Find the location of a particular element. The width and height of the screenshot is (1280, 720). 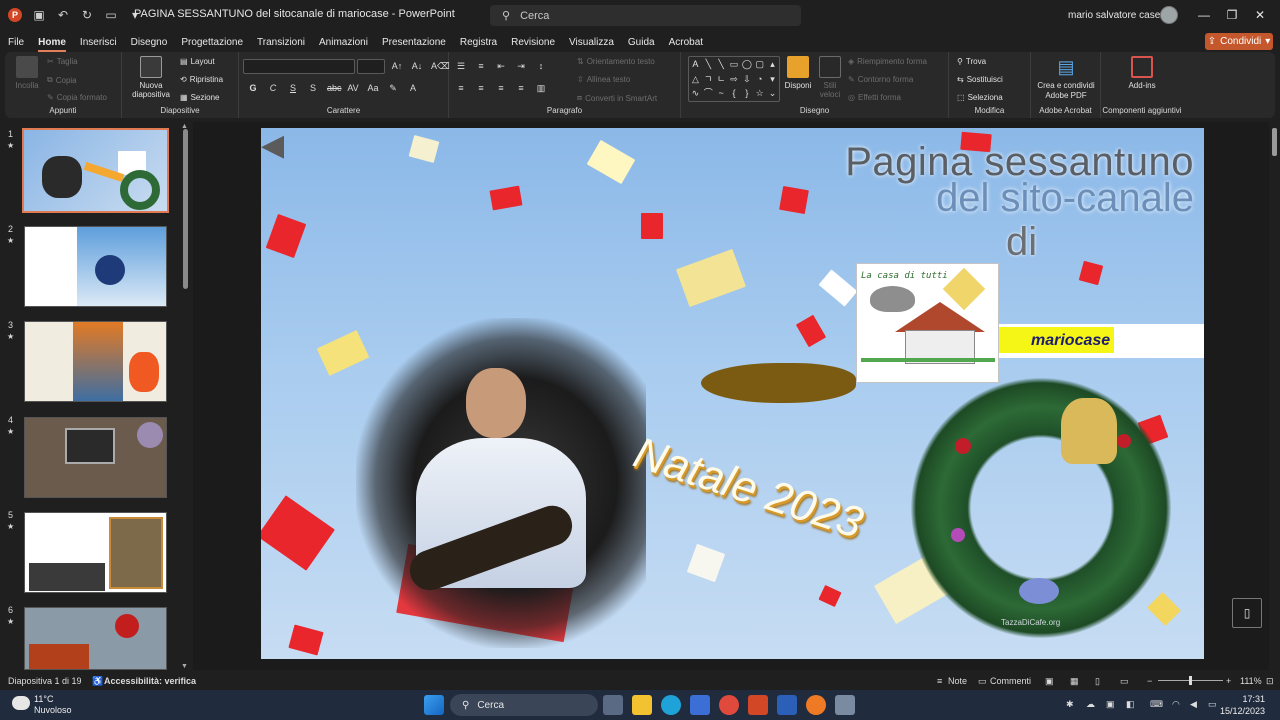

tab-transitions: Transizioni is located at coordinates (281, 42).